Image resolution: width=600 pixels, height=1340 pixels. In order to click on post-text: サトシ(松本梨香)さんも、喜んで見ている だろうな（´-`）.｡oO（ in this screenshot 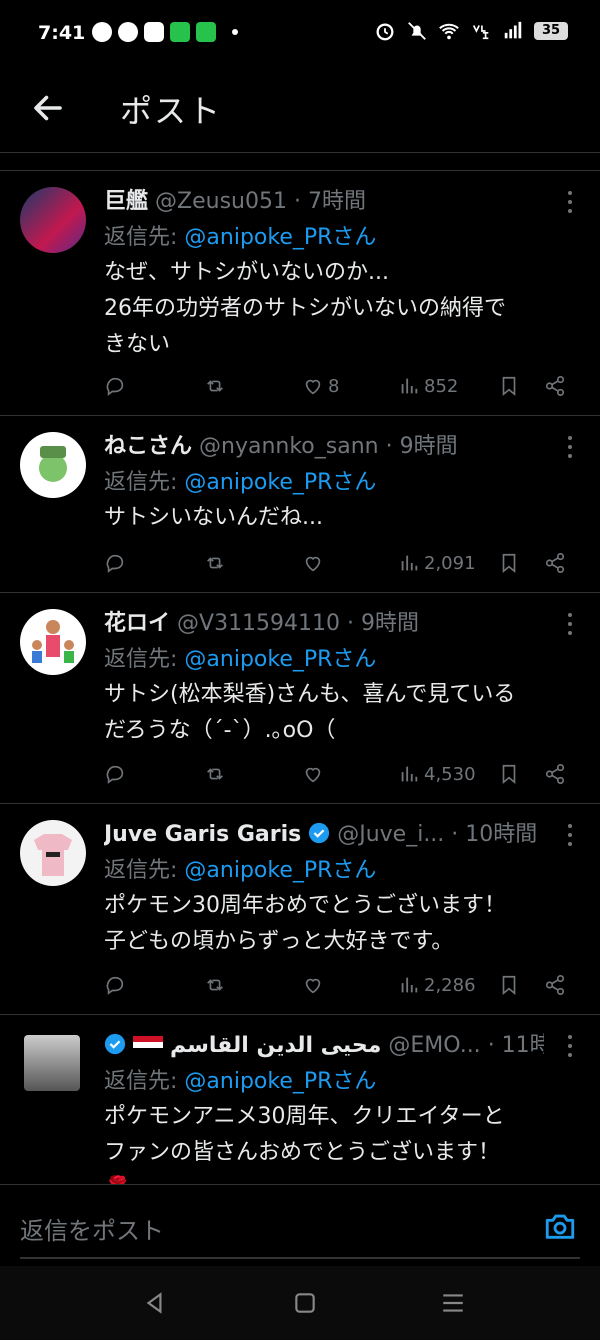, I will do `click(339, 713)`.